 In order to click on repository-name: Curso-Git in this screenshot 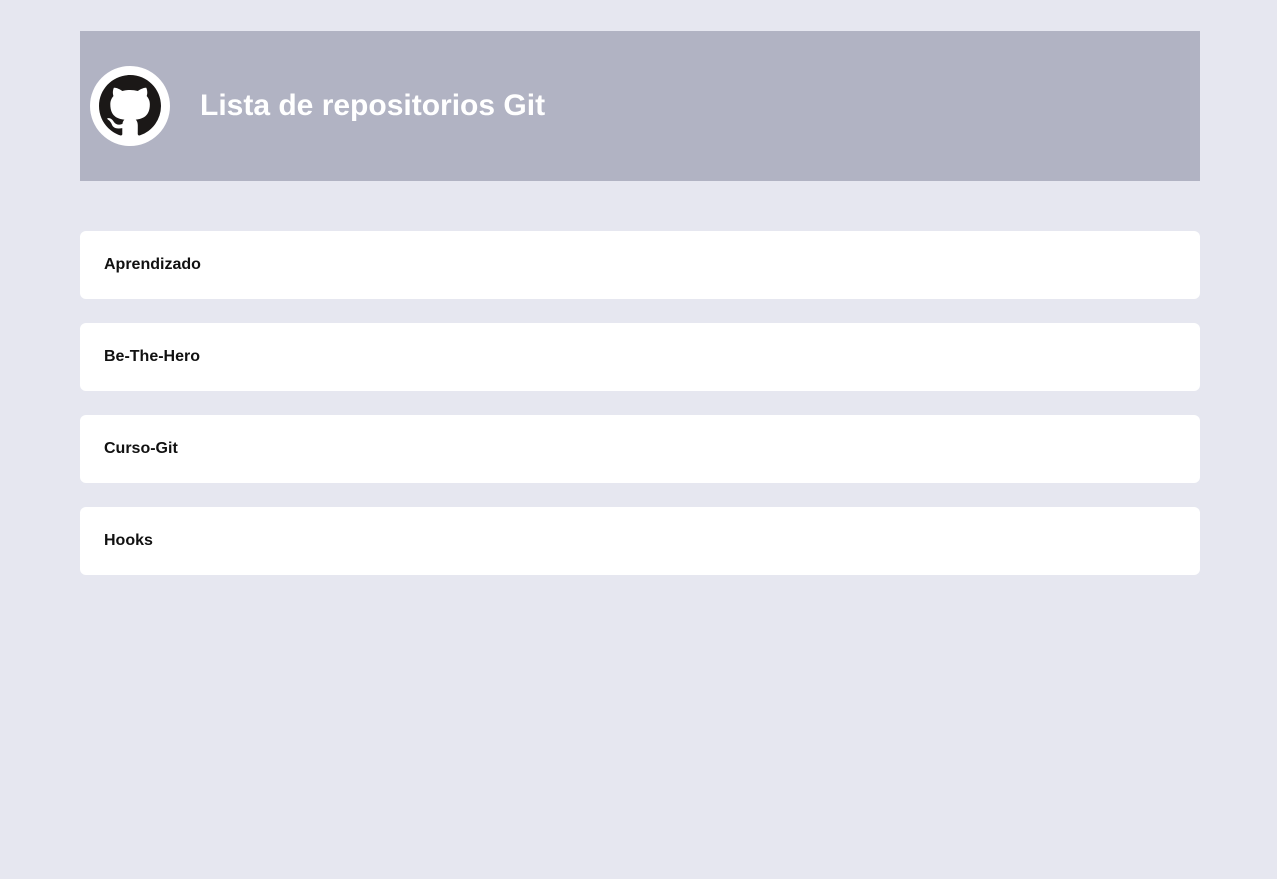, I will do `click(141, 448)`.